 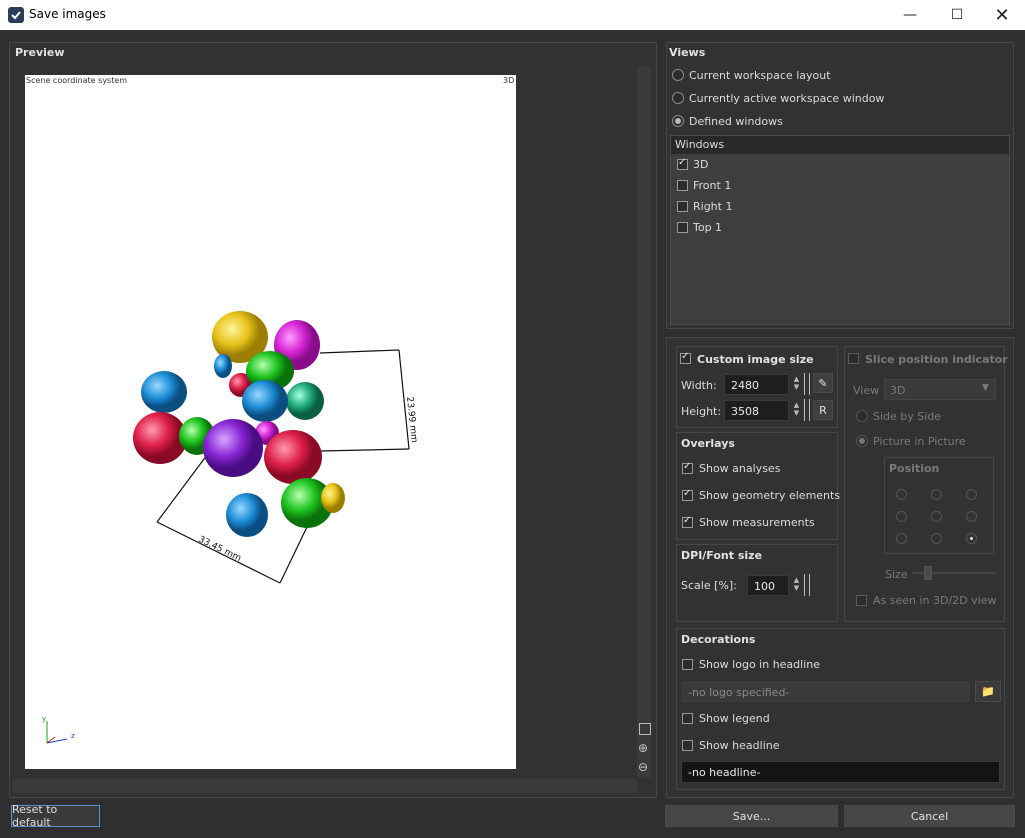 What do you see at coordinates (699, 385) in the screenshot?
I see `width-label: Width:` at bounding box center [699, 385].